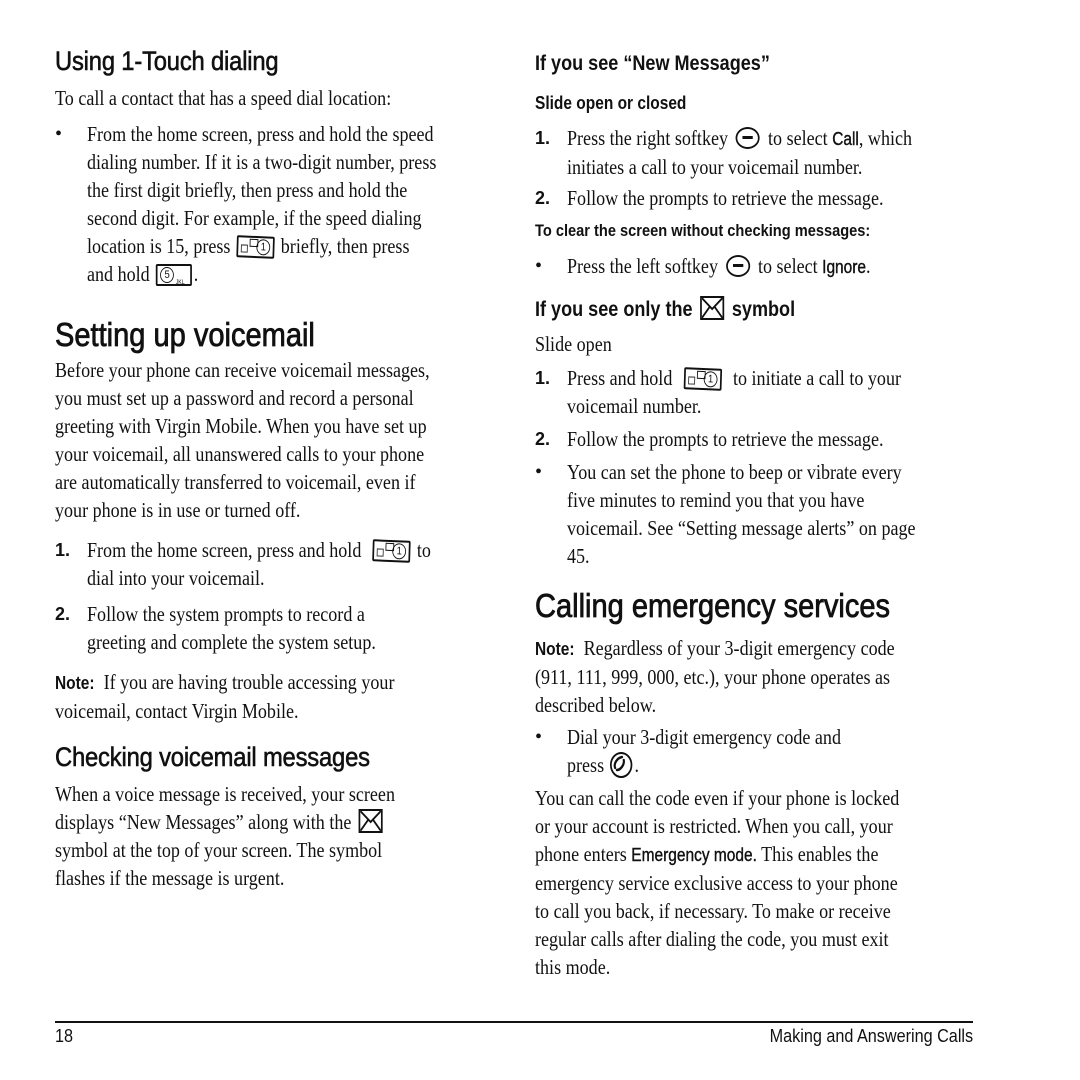 Image resolution: width=1080 pixels, height=1080 pixels. Describe the element at coordinates (652, 63) in the screenshot. I see `heading-new-messages: If you see “New Messages”` at that location.